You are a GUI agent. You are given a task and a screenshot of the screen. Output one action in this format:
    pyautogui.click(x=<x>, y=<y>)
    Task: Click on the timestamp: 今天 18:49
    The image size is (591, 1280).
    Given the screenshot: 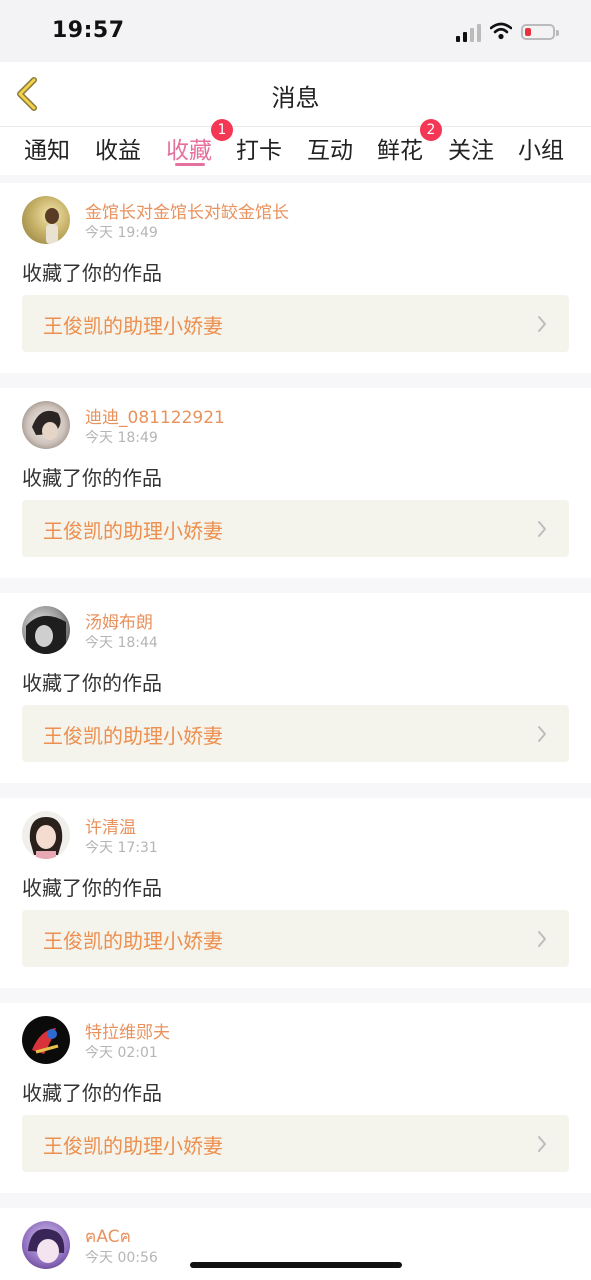 What is the action you would take?
    pyautogui.click(x=121, y=438)
    